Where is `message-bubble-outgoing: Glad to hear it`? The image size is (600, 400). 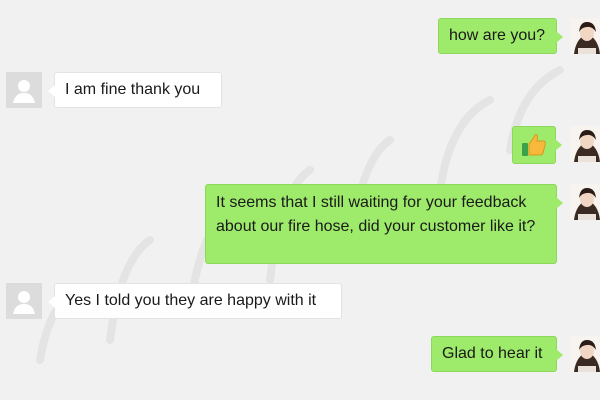
message-bubble-outgoing: Glad to hear it is located at coordinates (497, 354).